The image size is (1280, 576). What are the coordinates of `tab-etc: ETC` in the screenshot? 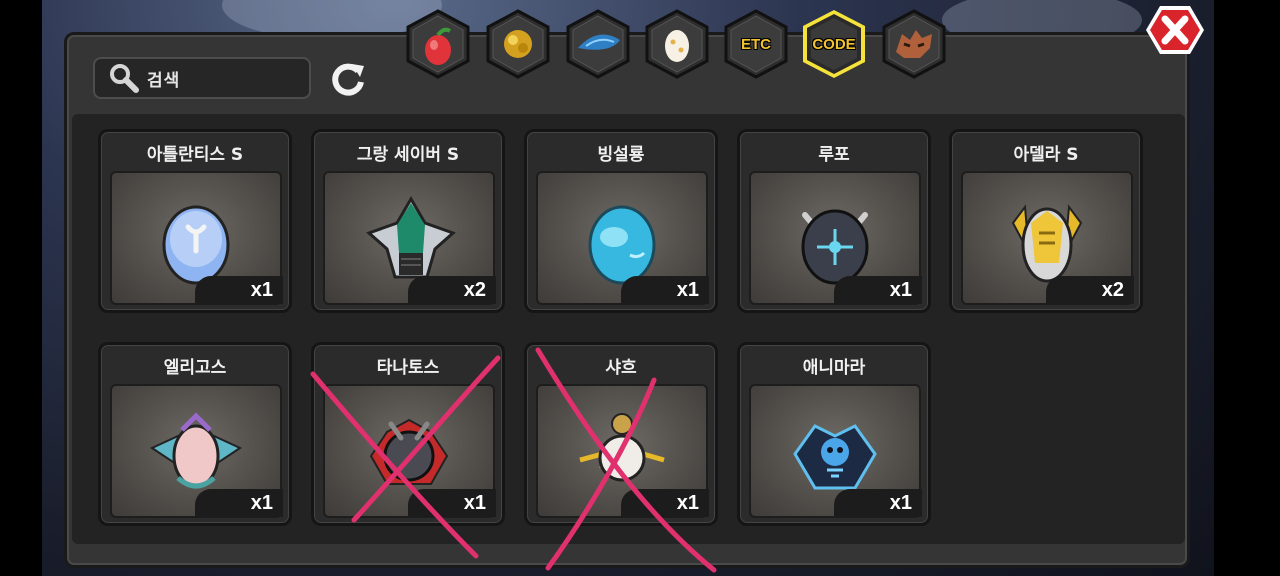 It's located at (756, 44).